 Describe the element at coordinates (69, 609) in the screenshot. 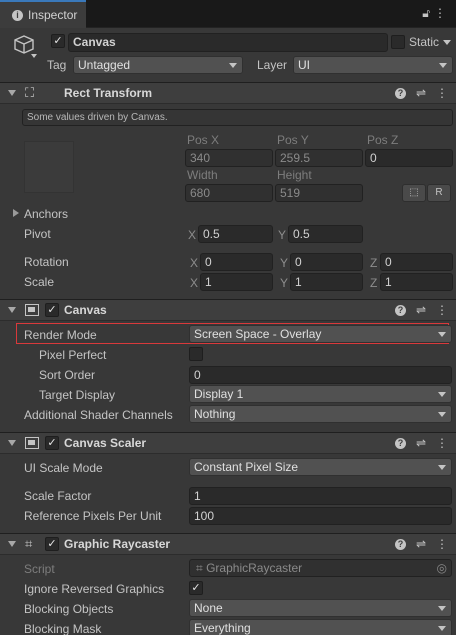

I see `blocking-objects-label: Blocking Objects` at that location.